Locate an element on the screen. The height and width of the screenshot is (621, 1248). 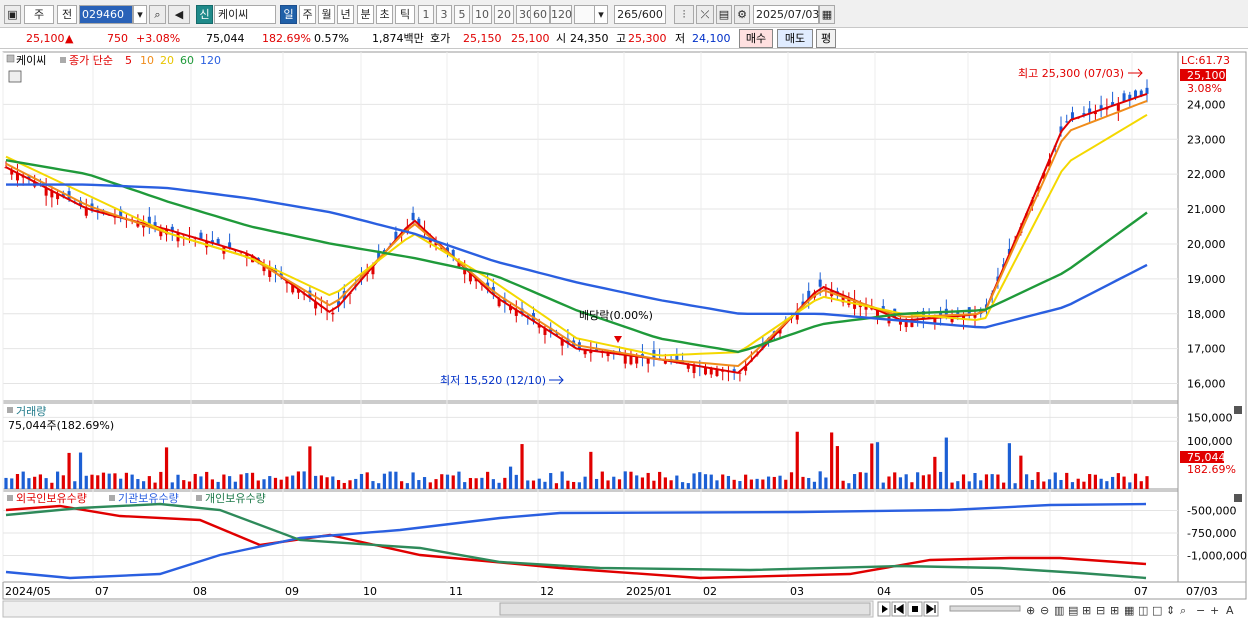
list-icon: ▦ is located at coordinates (1129, 610).